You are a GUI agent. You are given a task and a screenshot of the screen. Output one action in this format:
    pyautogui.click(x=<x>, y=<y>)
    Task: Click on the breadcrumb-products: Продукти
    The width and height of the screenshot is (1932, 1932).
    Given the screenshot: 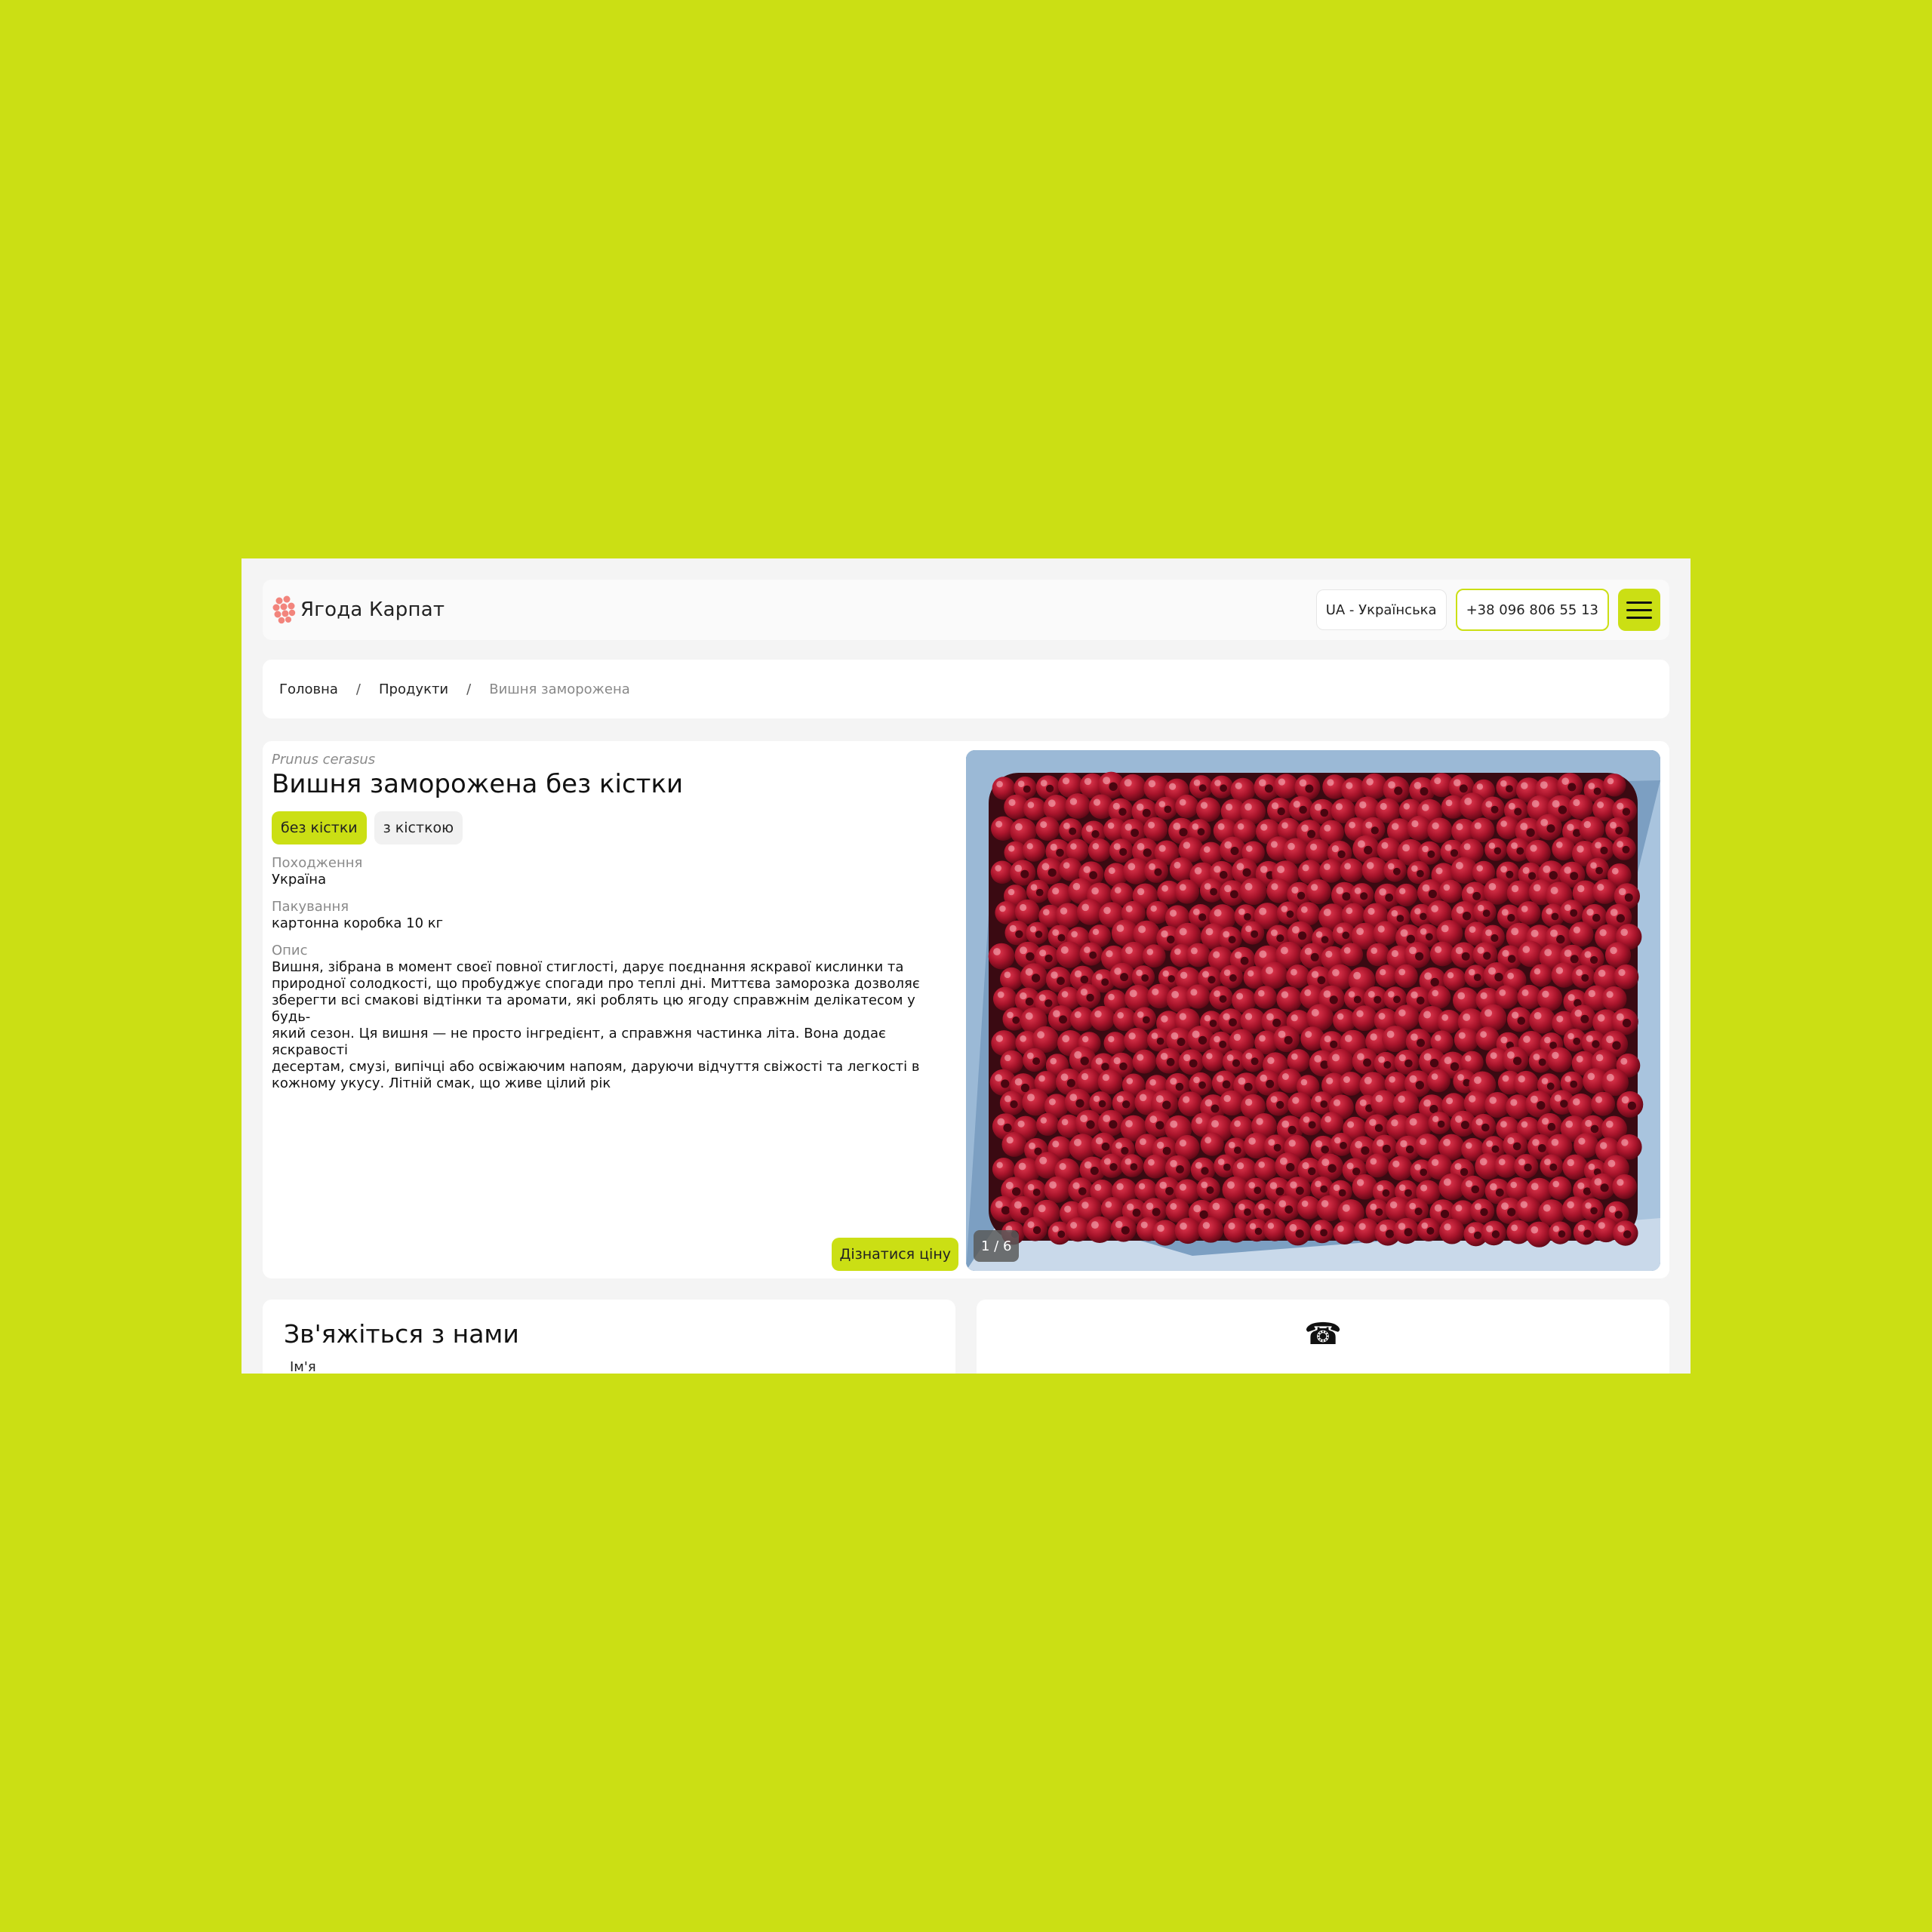 What is the action you would take?
    pyautogui.click(x=413, y=689)
    